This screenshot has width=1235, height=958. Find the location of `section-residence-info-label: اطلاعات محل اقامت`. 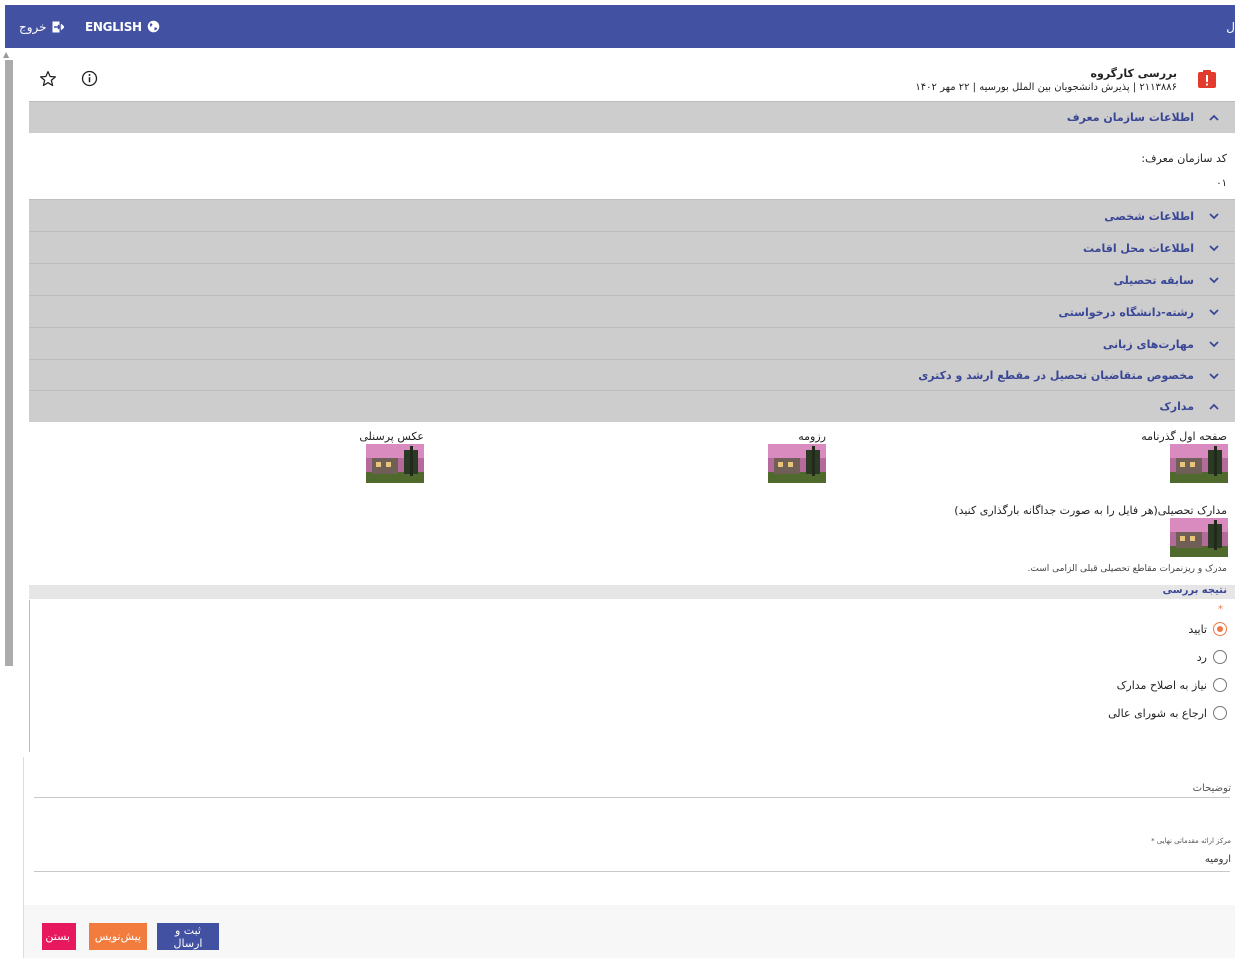

section-residence-info-label: اطلاعات محل اقامت is located at coordinates (1138, 248).